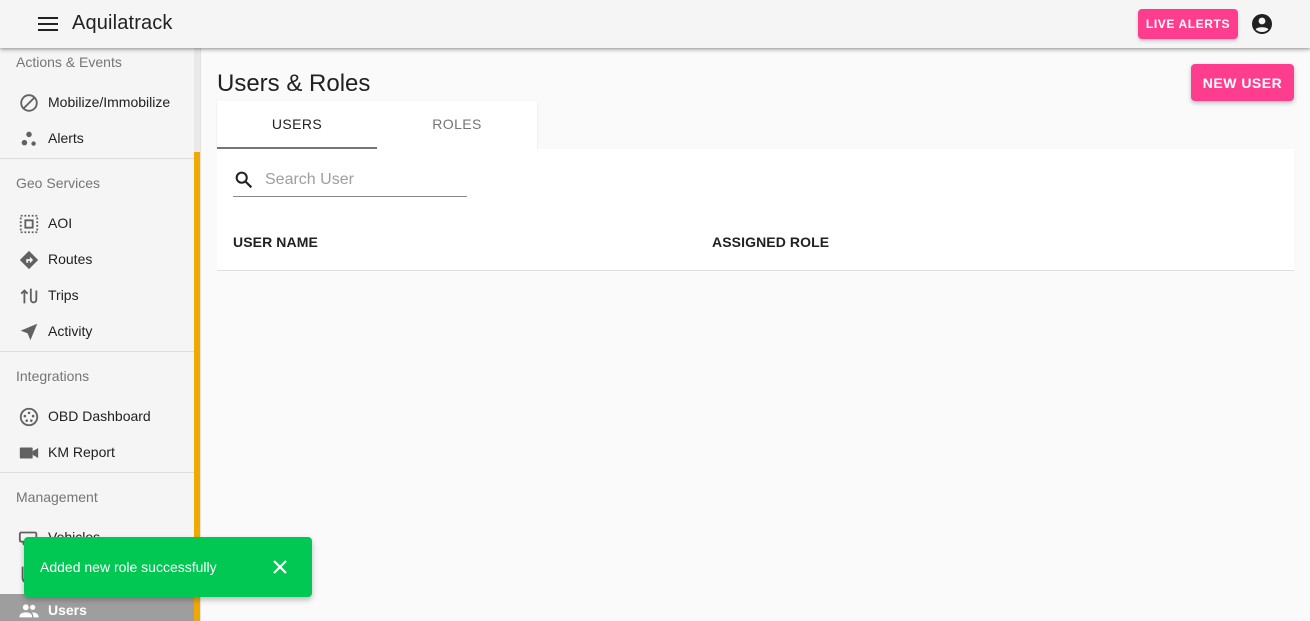 Image resolution: width=1310 pixels, height=621 pixels. What do you see at coordinates (655, 24) in the screenshot?
I see `app-bar: Aquilatrack LIVE ALERTS` at bounding box center [655, 24].